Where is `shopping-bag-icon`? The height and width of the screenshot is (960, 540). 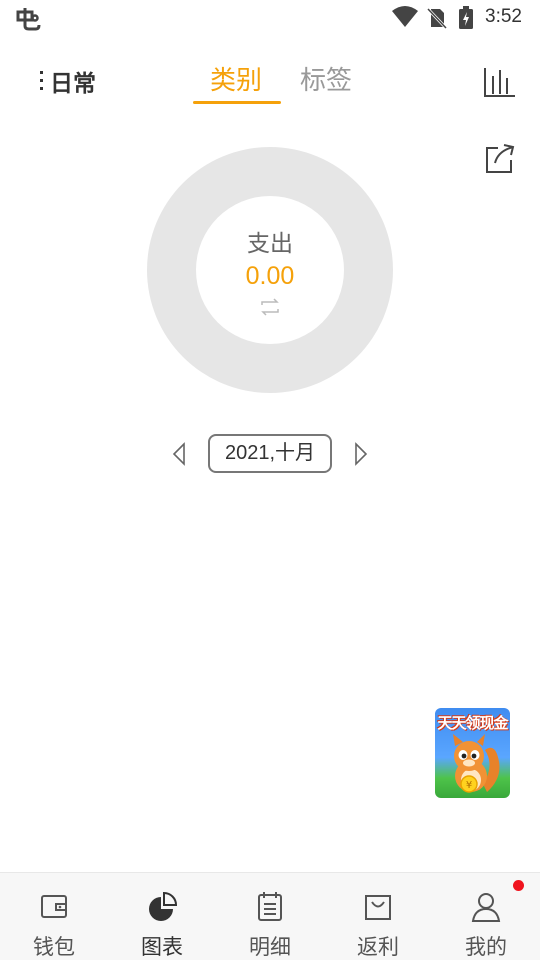 shopping-bag-icon is located at coordinates (378, 907).